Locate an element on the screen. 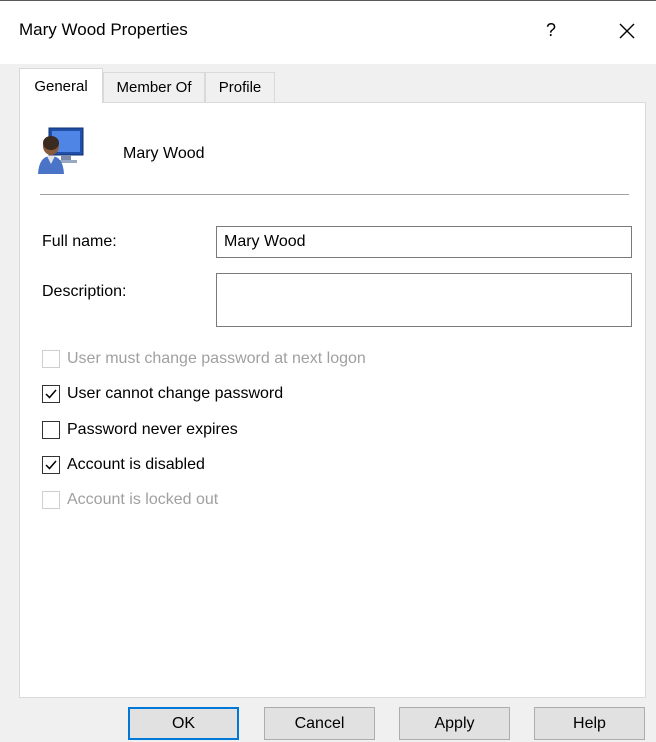  description-label: Description: is located at coordinates (84, 291).